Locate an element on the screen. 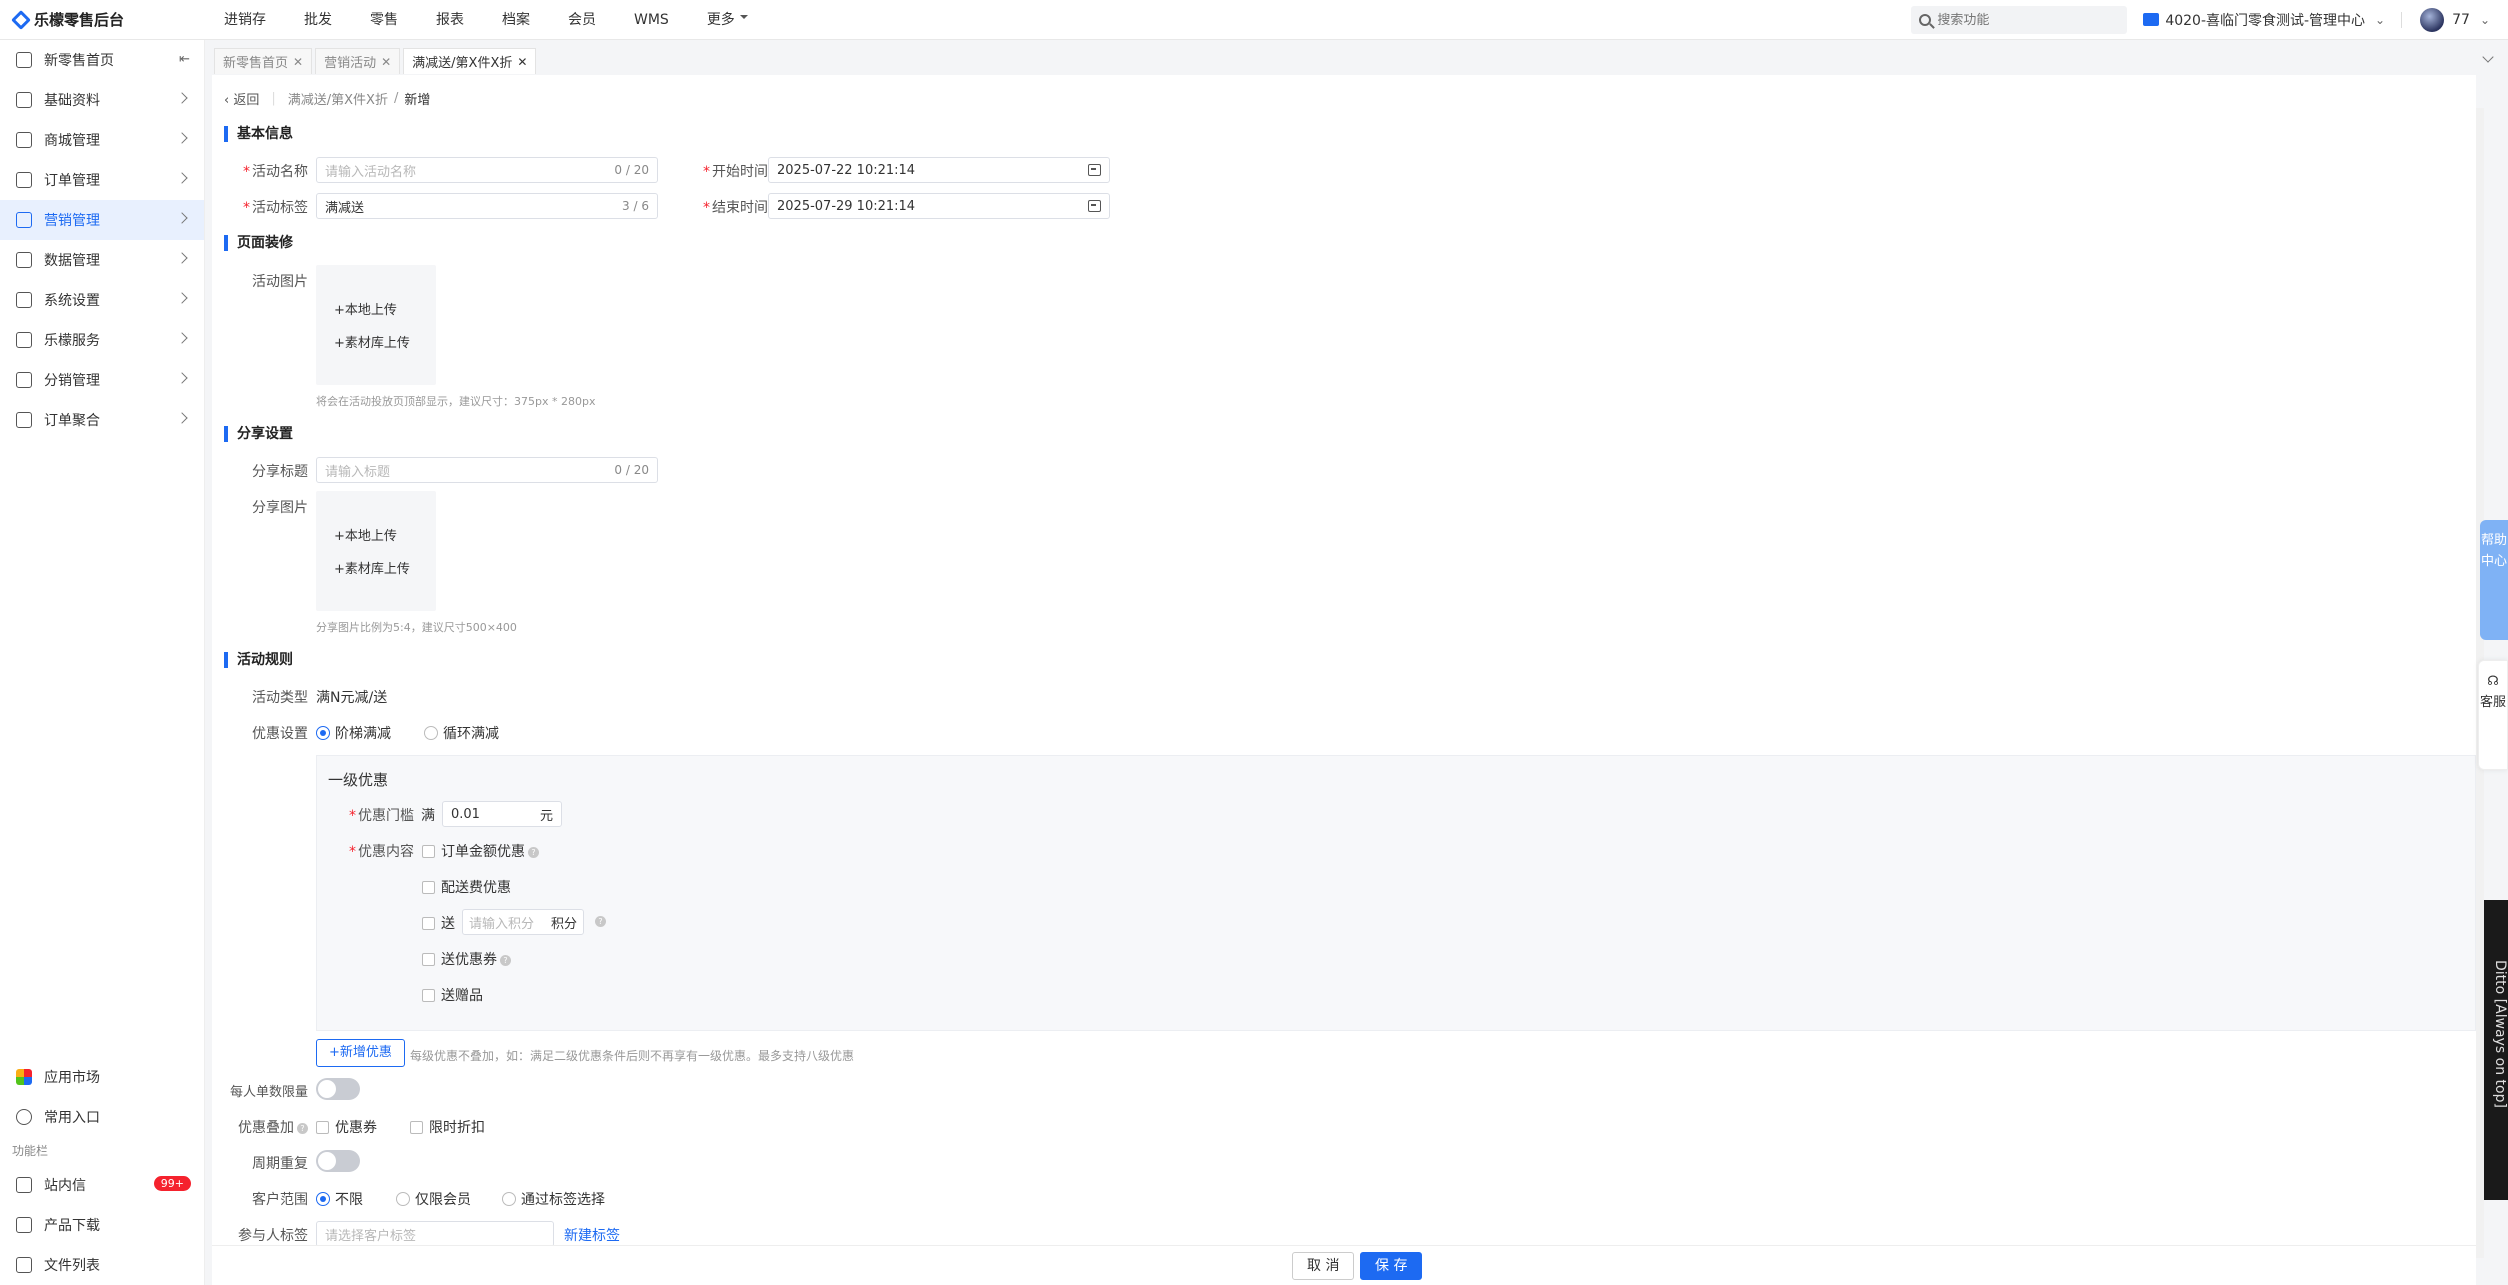 The height and width of the screenshot is (1285, 2508). topnav-inventory: 进销存 is located at coordinates (245, 20).